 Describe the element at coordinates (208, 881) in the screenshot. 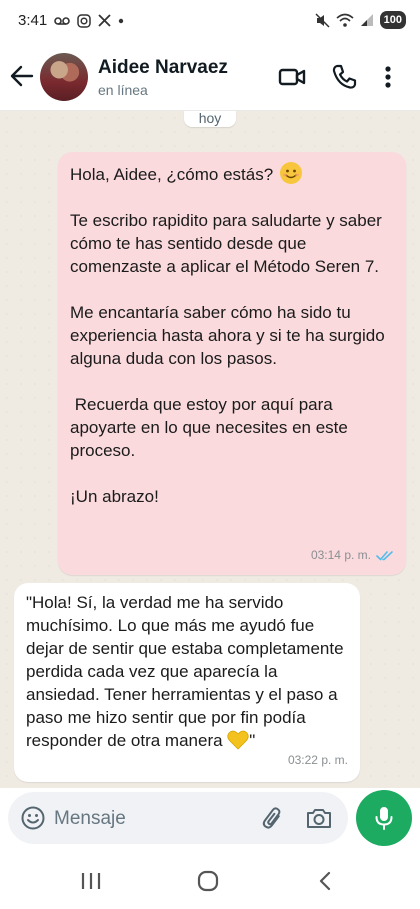

I see `home-icon` at that location.